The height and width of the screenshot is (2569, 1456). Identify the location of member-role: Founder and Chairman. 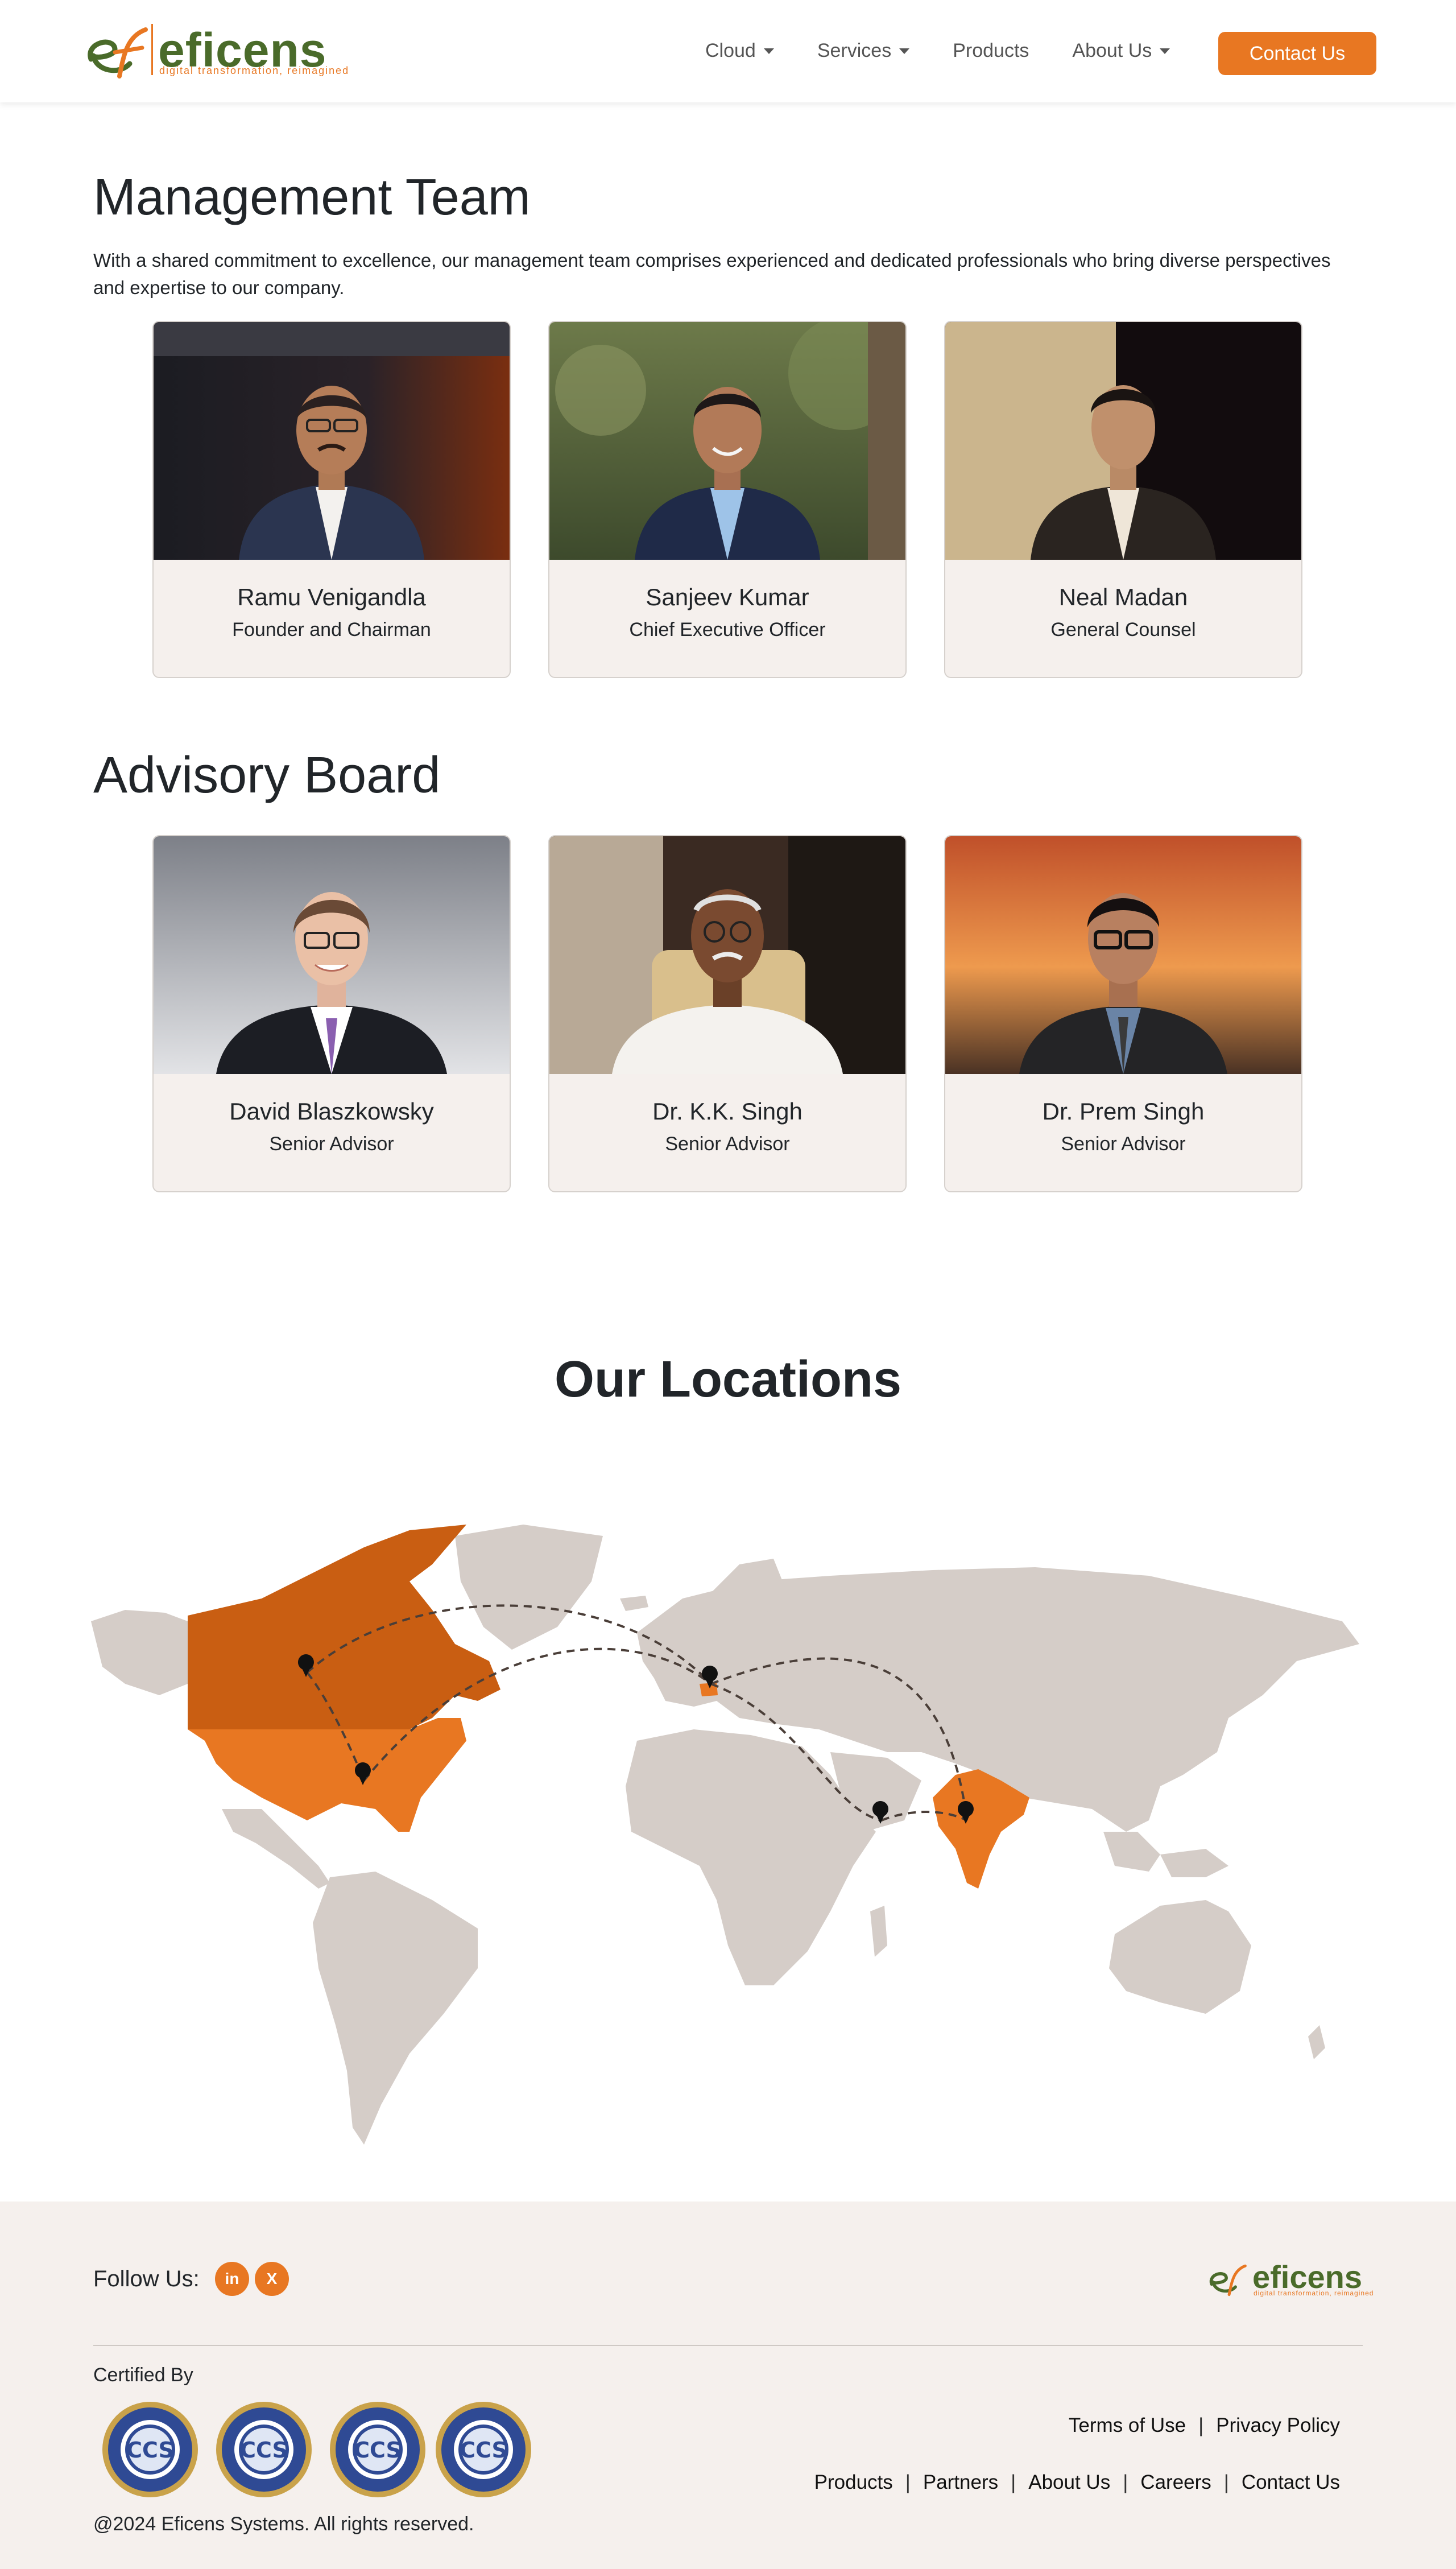
(331, 630).